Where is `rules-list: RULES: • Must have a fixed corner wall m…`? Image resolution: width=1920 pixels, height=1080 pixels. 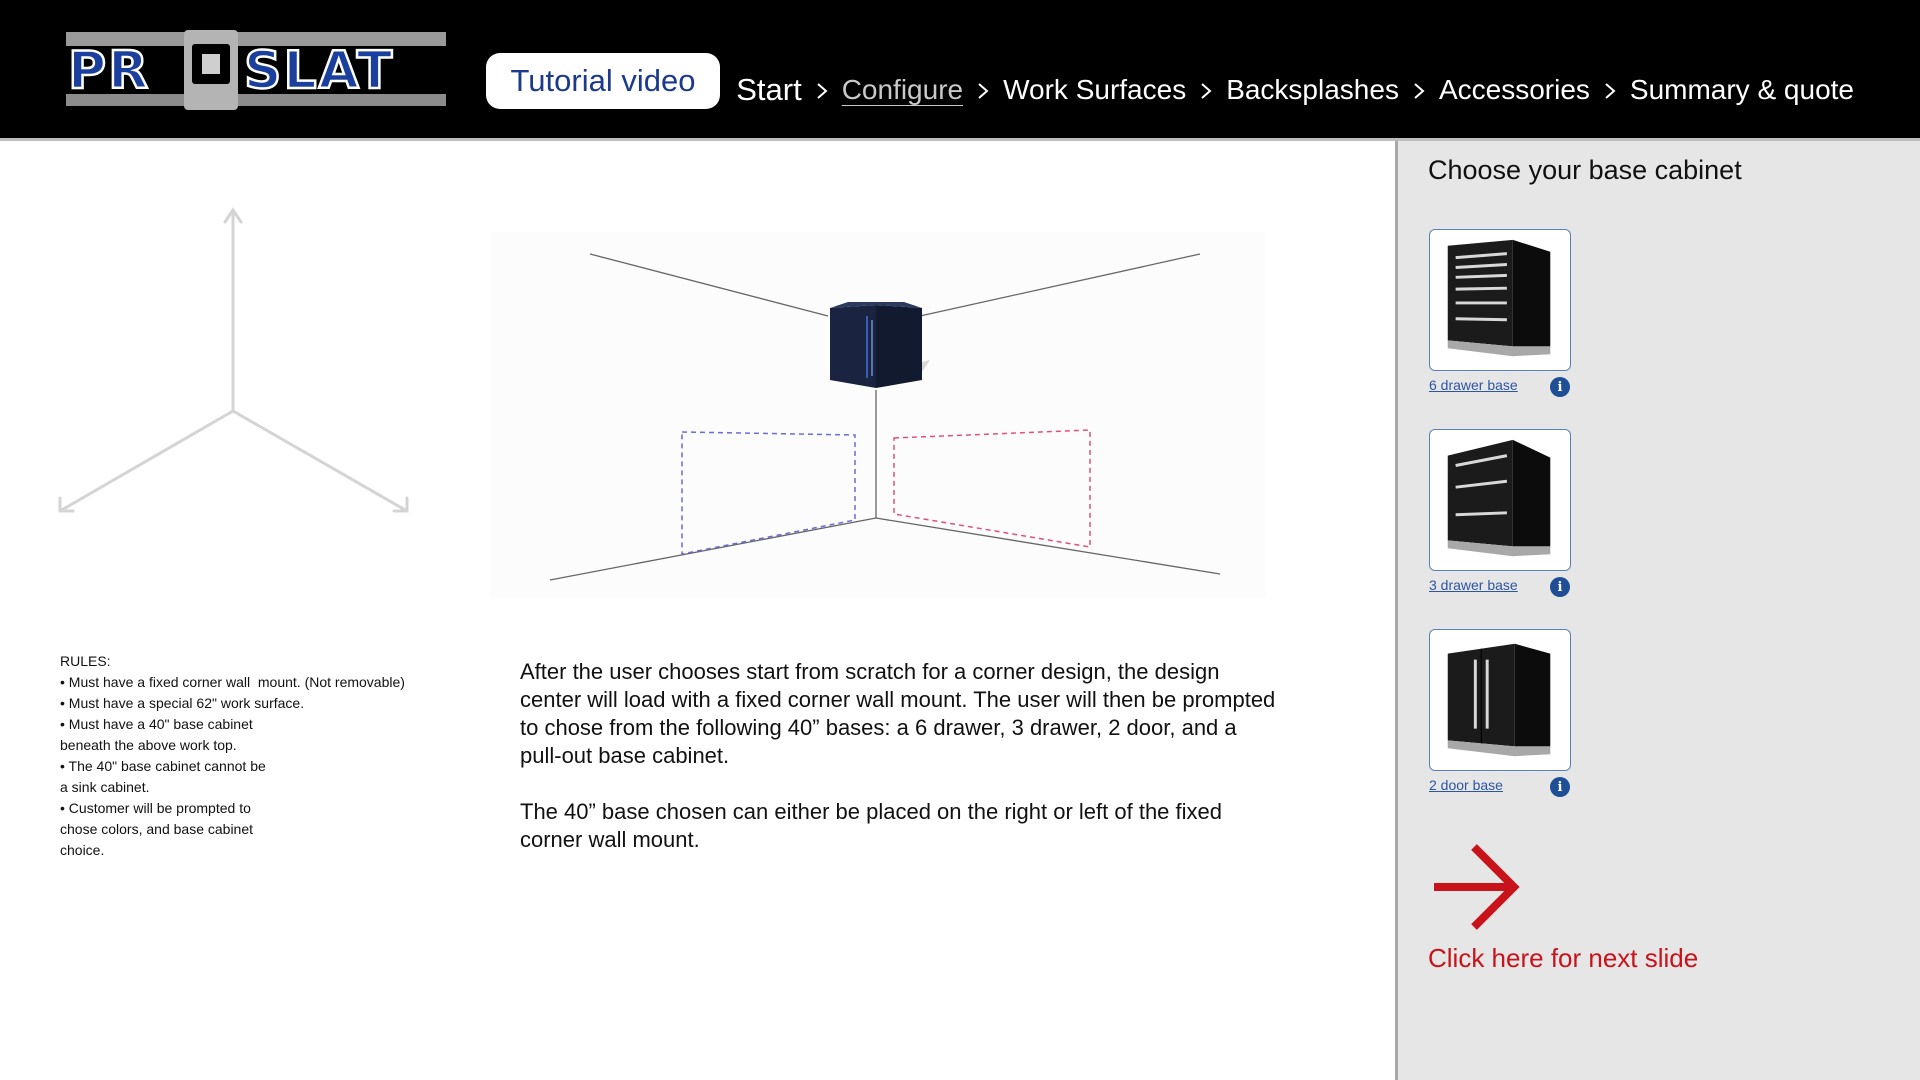 rules-list: RULES: • Must have a fixed corner wall m… is located at coordinates (260, 756).